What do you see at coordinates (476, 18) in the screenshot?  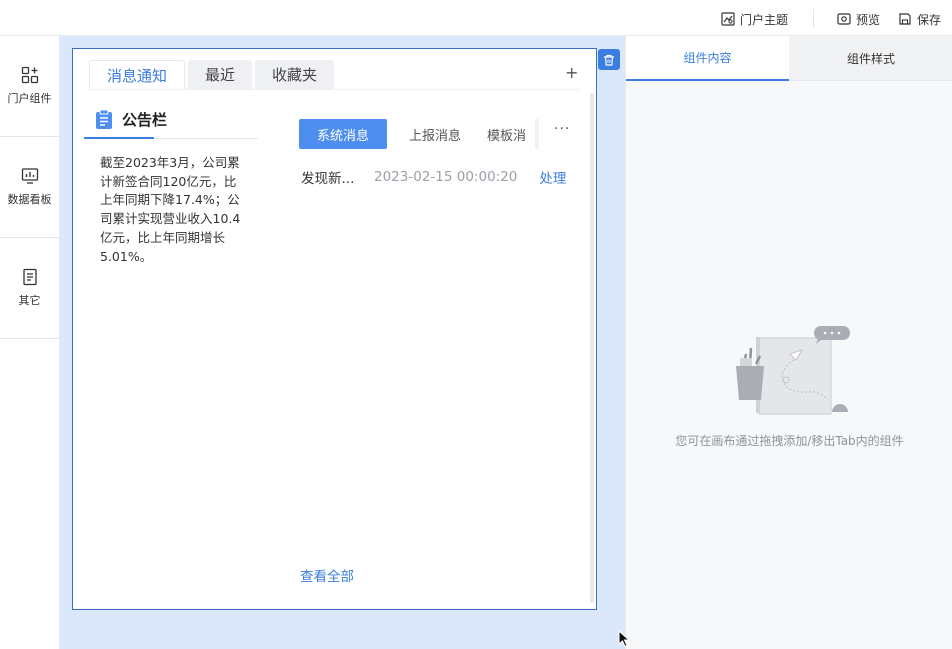 I see `top-toolbar: 门户主题 预览 保存` at bounding box center [476, 18].